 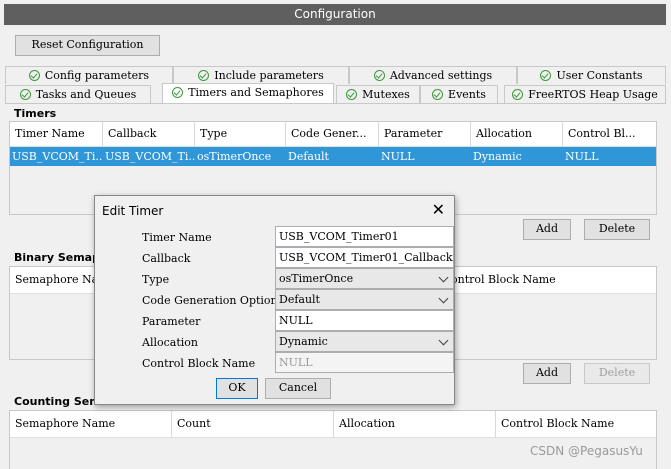 What do you see at coordinates (497, 156) in the screenshot?
I see `cell-allocation: Dynamic` at bounding box center [497, 156].